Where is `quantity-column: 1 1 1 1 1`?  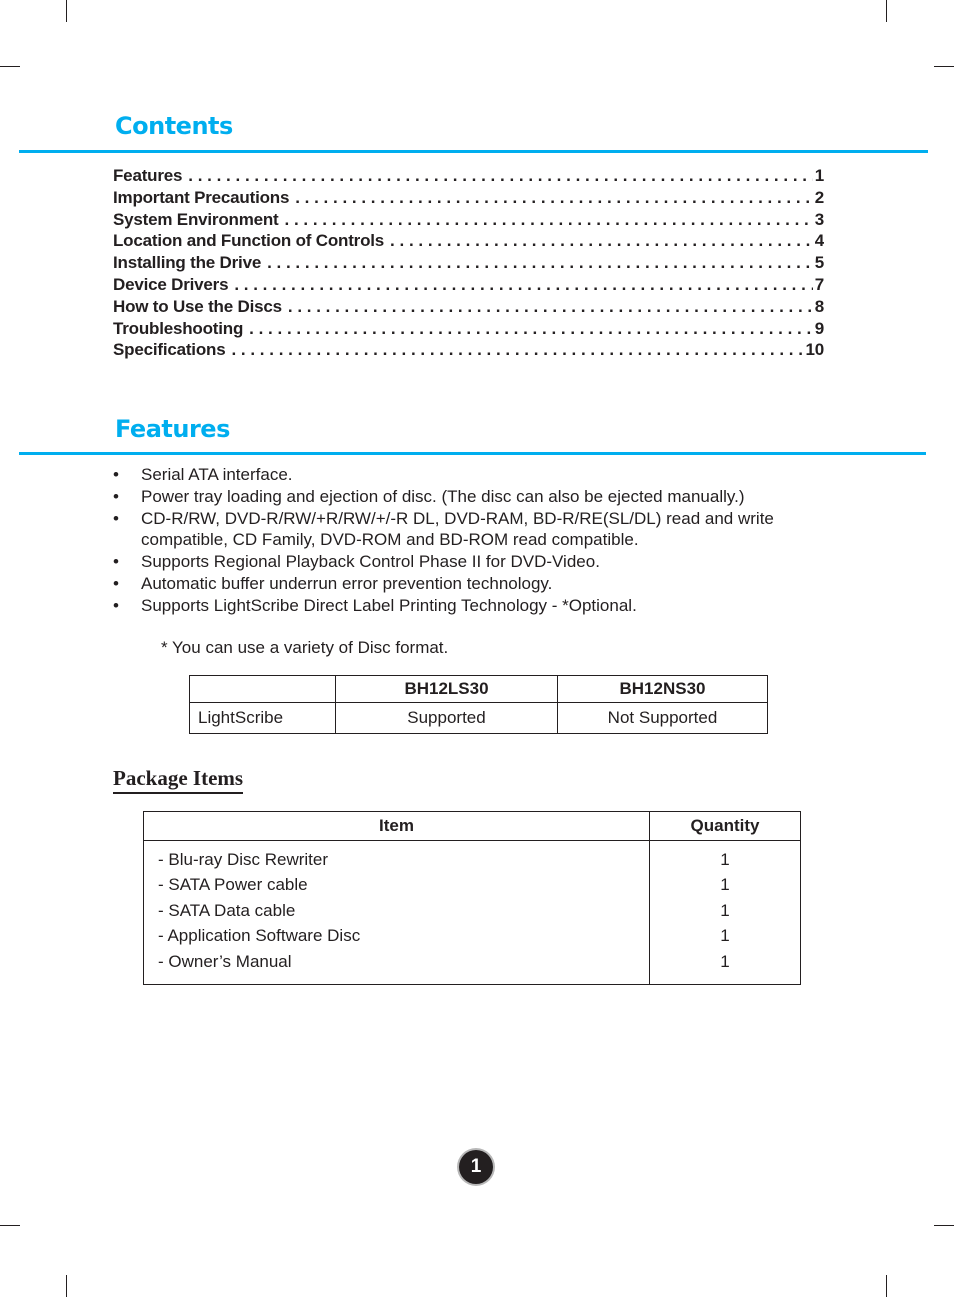
quantity-column: 1 1 1 1 1 is located at coordinates (725, 912).